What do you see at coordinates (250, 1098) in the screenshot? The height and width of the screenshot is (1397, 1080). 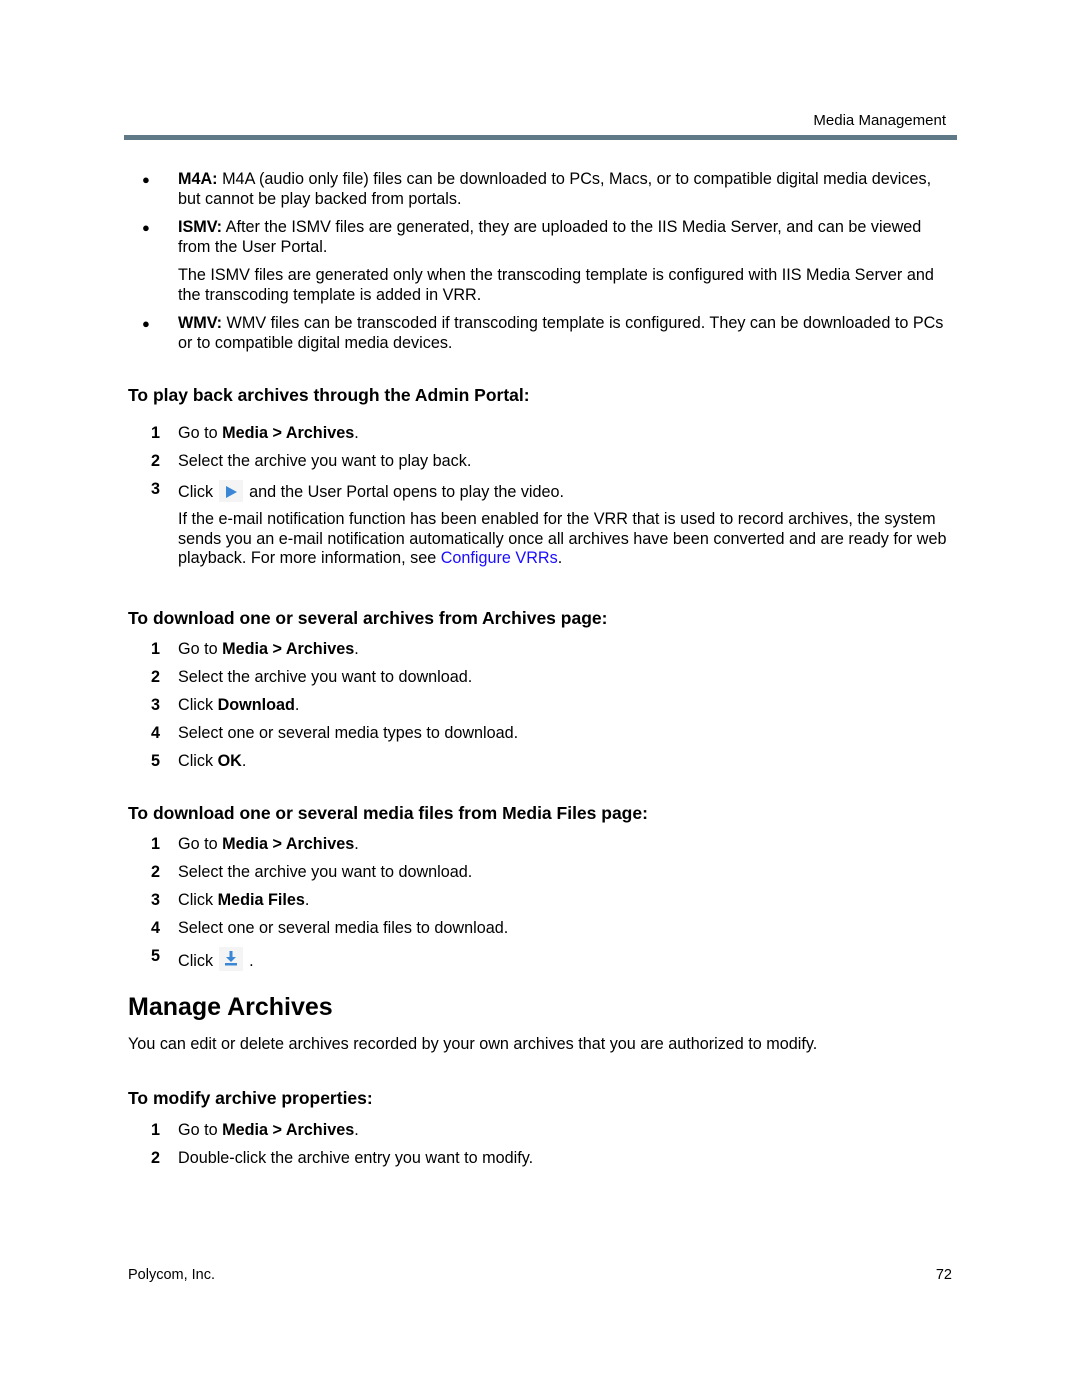 I see `procedure-heading-modify: To modify archive properties:` at bounding box center [250, 1098].